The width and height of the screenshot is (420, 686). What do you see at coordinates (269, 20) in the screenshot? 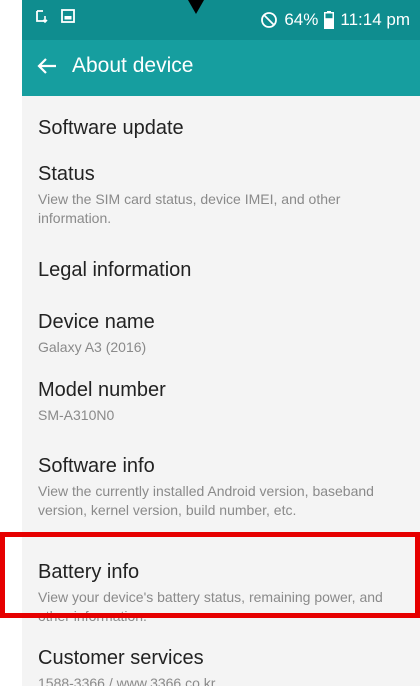
I see `do-not-disturb-icon` at bounding box center [269, 20].